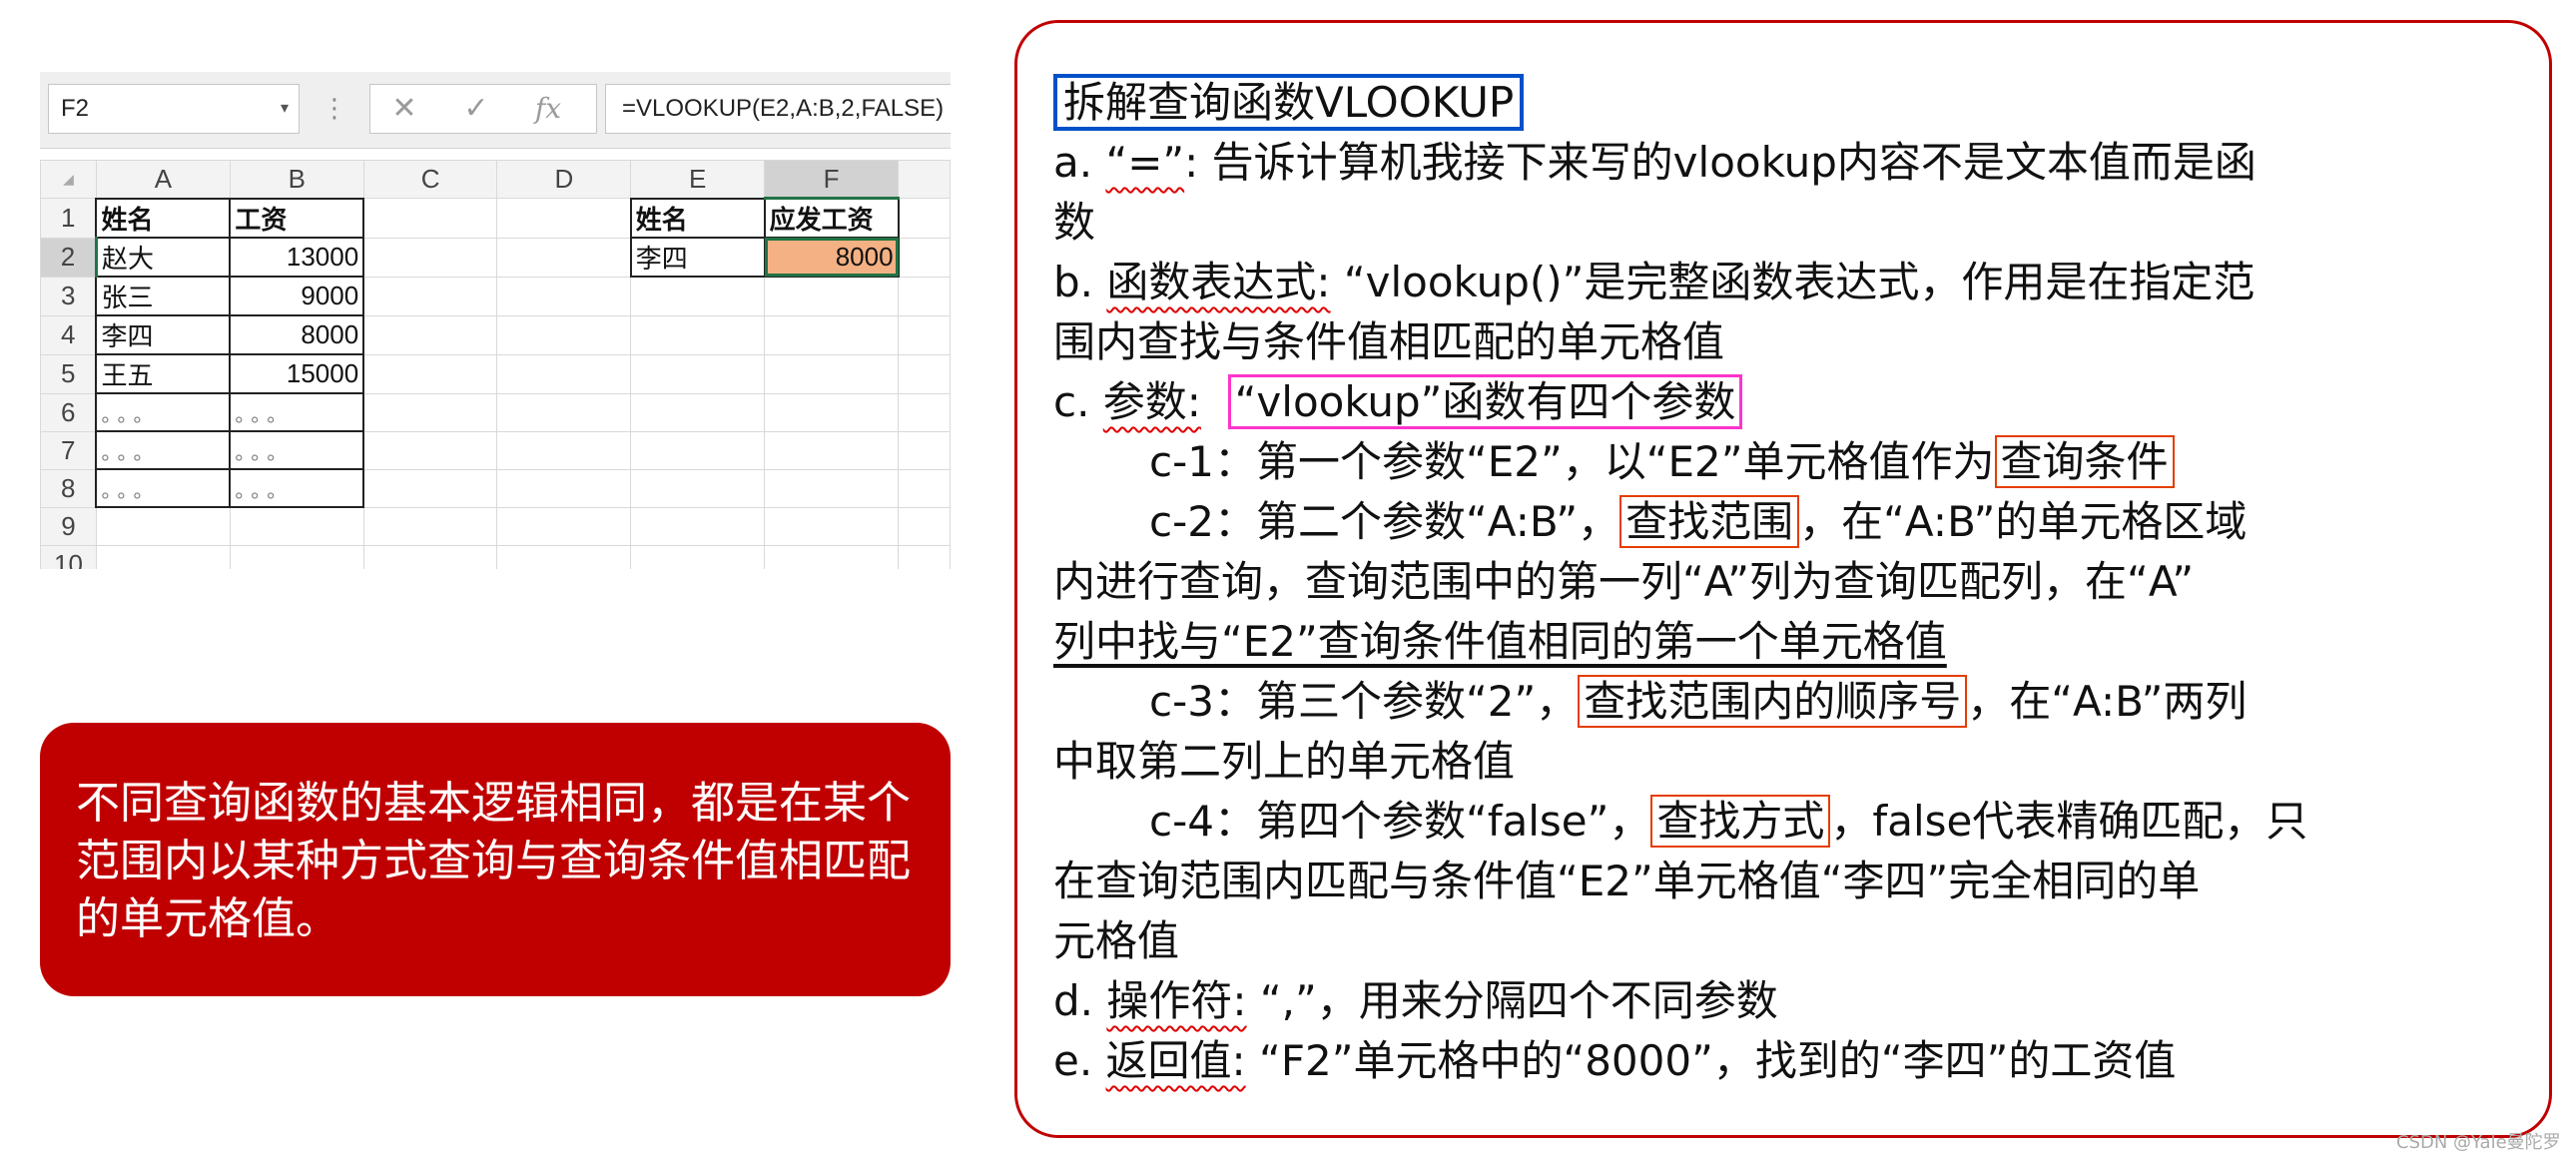 Image resolution: width=2576 pixels, height=1160 pixels. Describe the element at coordinates (68, 488) in the screenshot. I see `row-header-8: 8` at that location.